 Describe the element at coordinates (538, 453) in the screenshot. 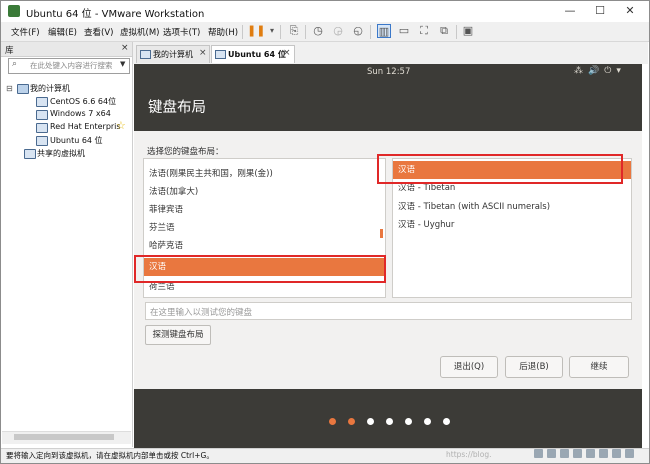

I see `hard-disk-icon` at that location.